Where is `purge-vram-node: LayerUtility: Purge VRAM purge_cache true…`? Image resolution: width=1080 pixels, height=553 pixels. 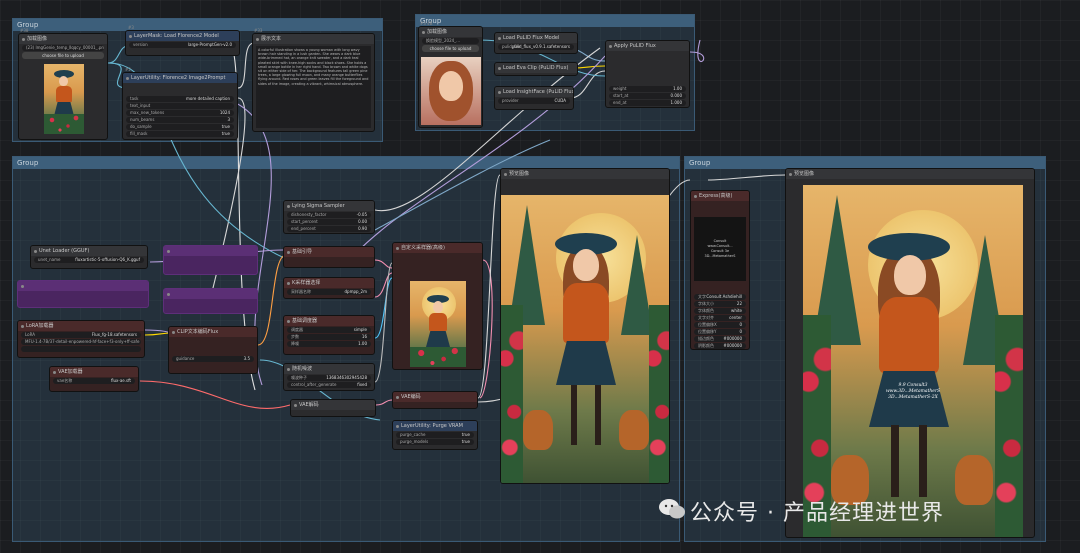 purge-vram-node: LayerUtility: Purge VRAM purge_cache true… is located at coordinates (435, 435).